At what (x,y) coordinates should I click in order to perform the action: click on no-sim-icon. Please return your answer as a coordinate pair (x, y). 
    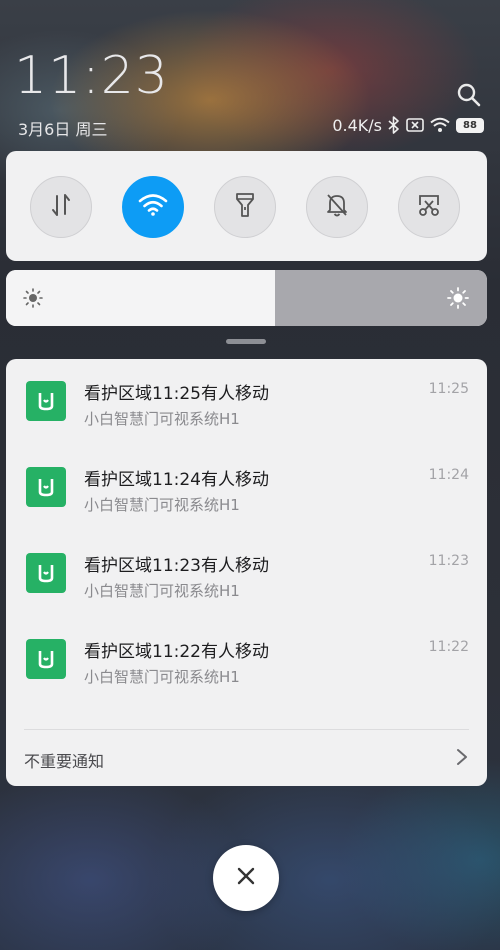
    Looking at the image, I should click on (415, 125).